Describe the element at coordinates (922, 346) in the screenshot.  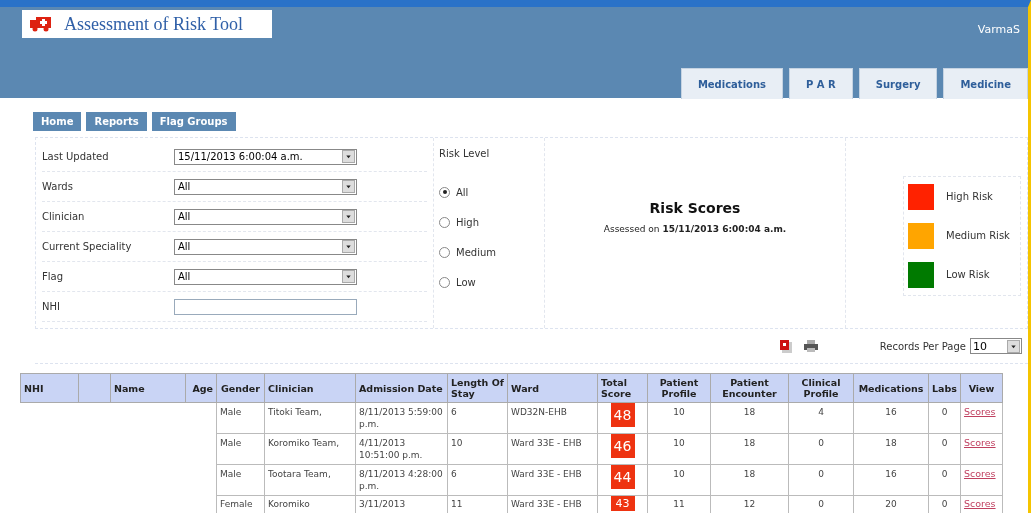
I see `records-per-page-label: Records Per Page` at that location.